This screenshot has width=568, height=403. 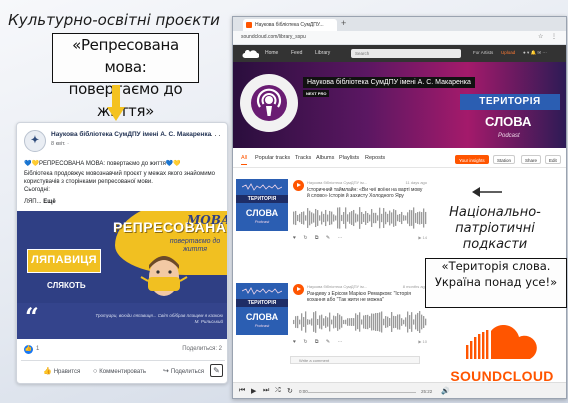 What do you see at coordinates (496, 266) in the screenshot?
I see `podcast-title-line-1: «Територія слова.` at bounding box center [496, 266].